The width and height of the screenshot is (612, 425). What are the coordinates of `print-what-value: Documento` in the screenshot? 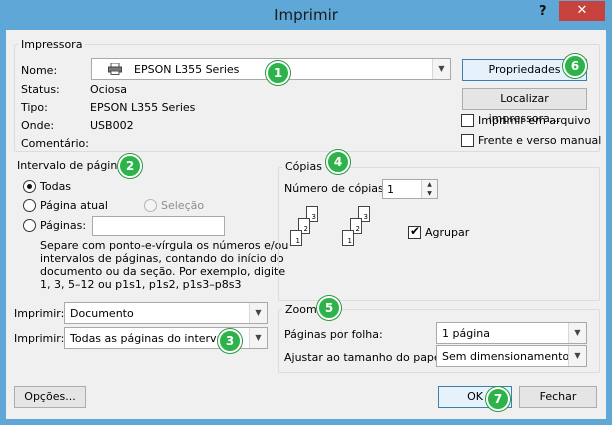 It's located at (102, 313).